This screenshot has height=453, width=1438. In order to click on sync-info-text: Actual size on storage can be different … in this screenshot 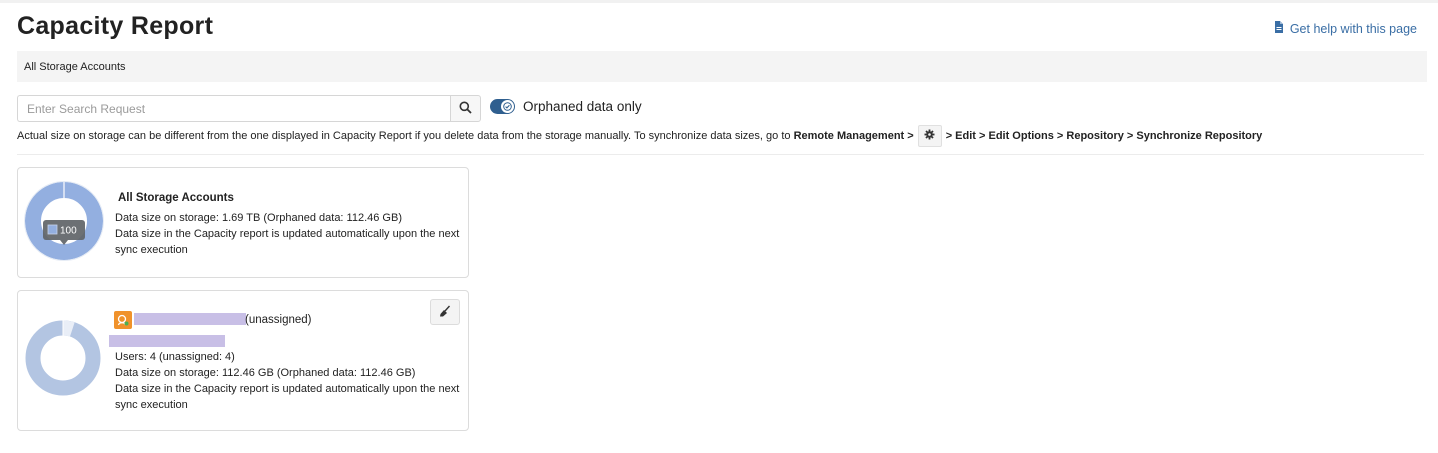, I will do `click(404, 136)`.